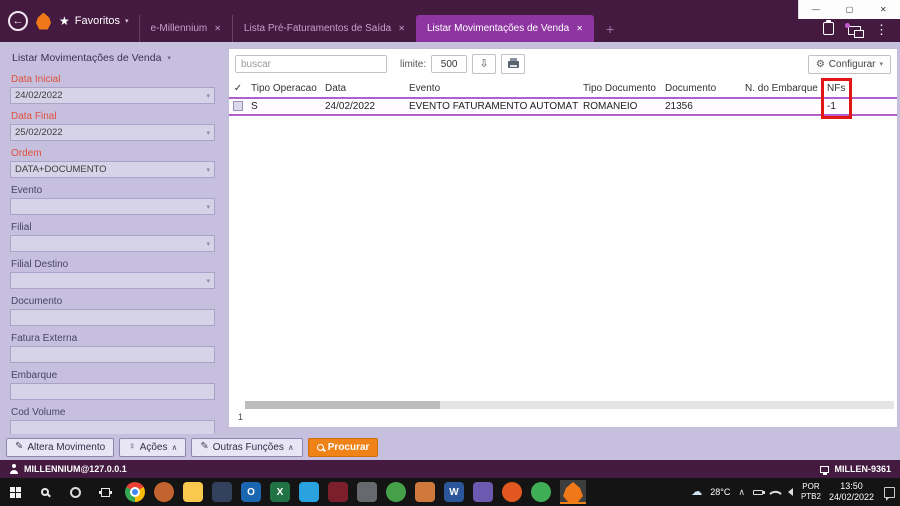  I want to click on cortana-icon, so click(75, 492).